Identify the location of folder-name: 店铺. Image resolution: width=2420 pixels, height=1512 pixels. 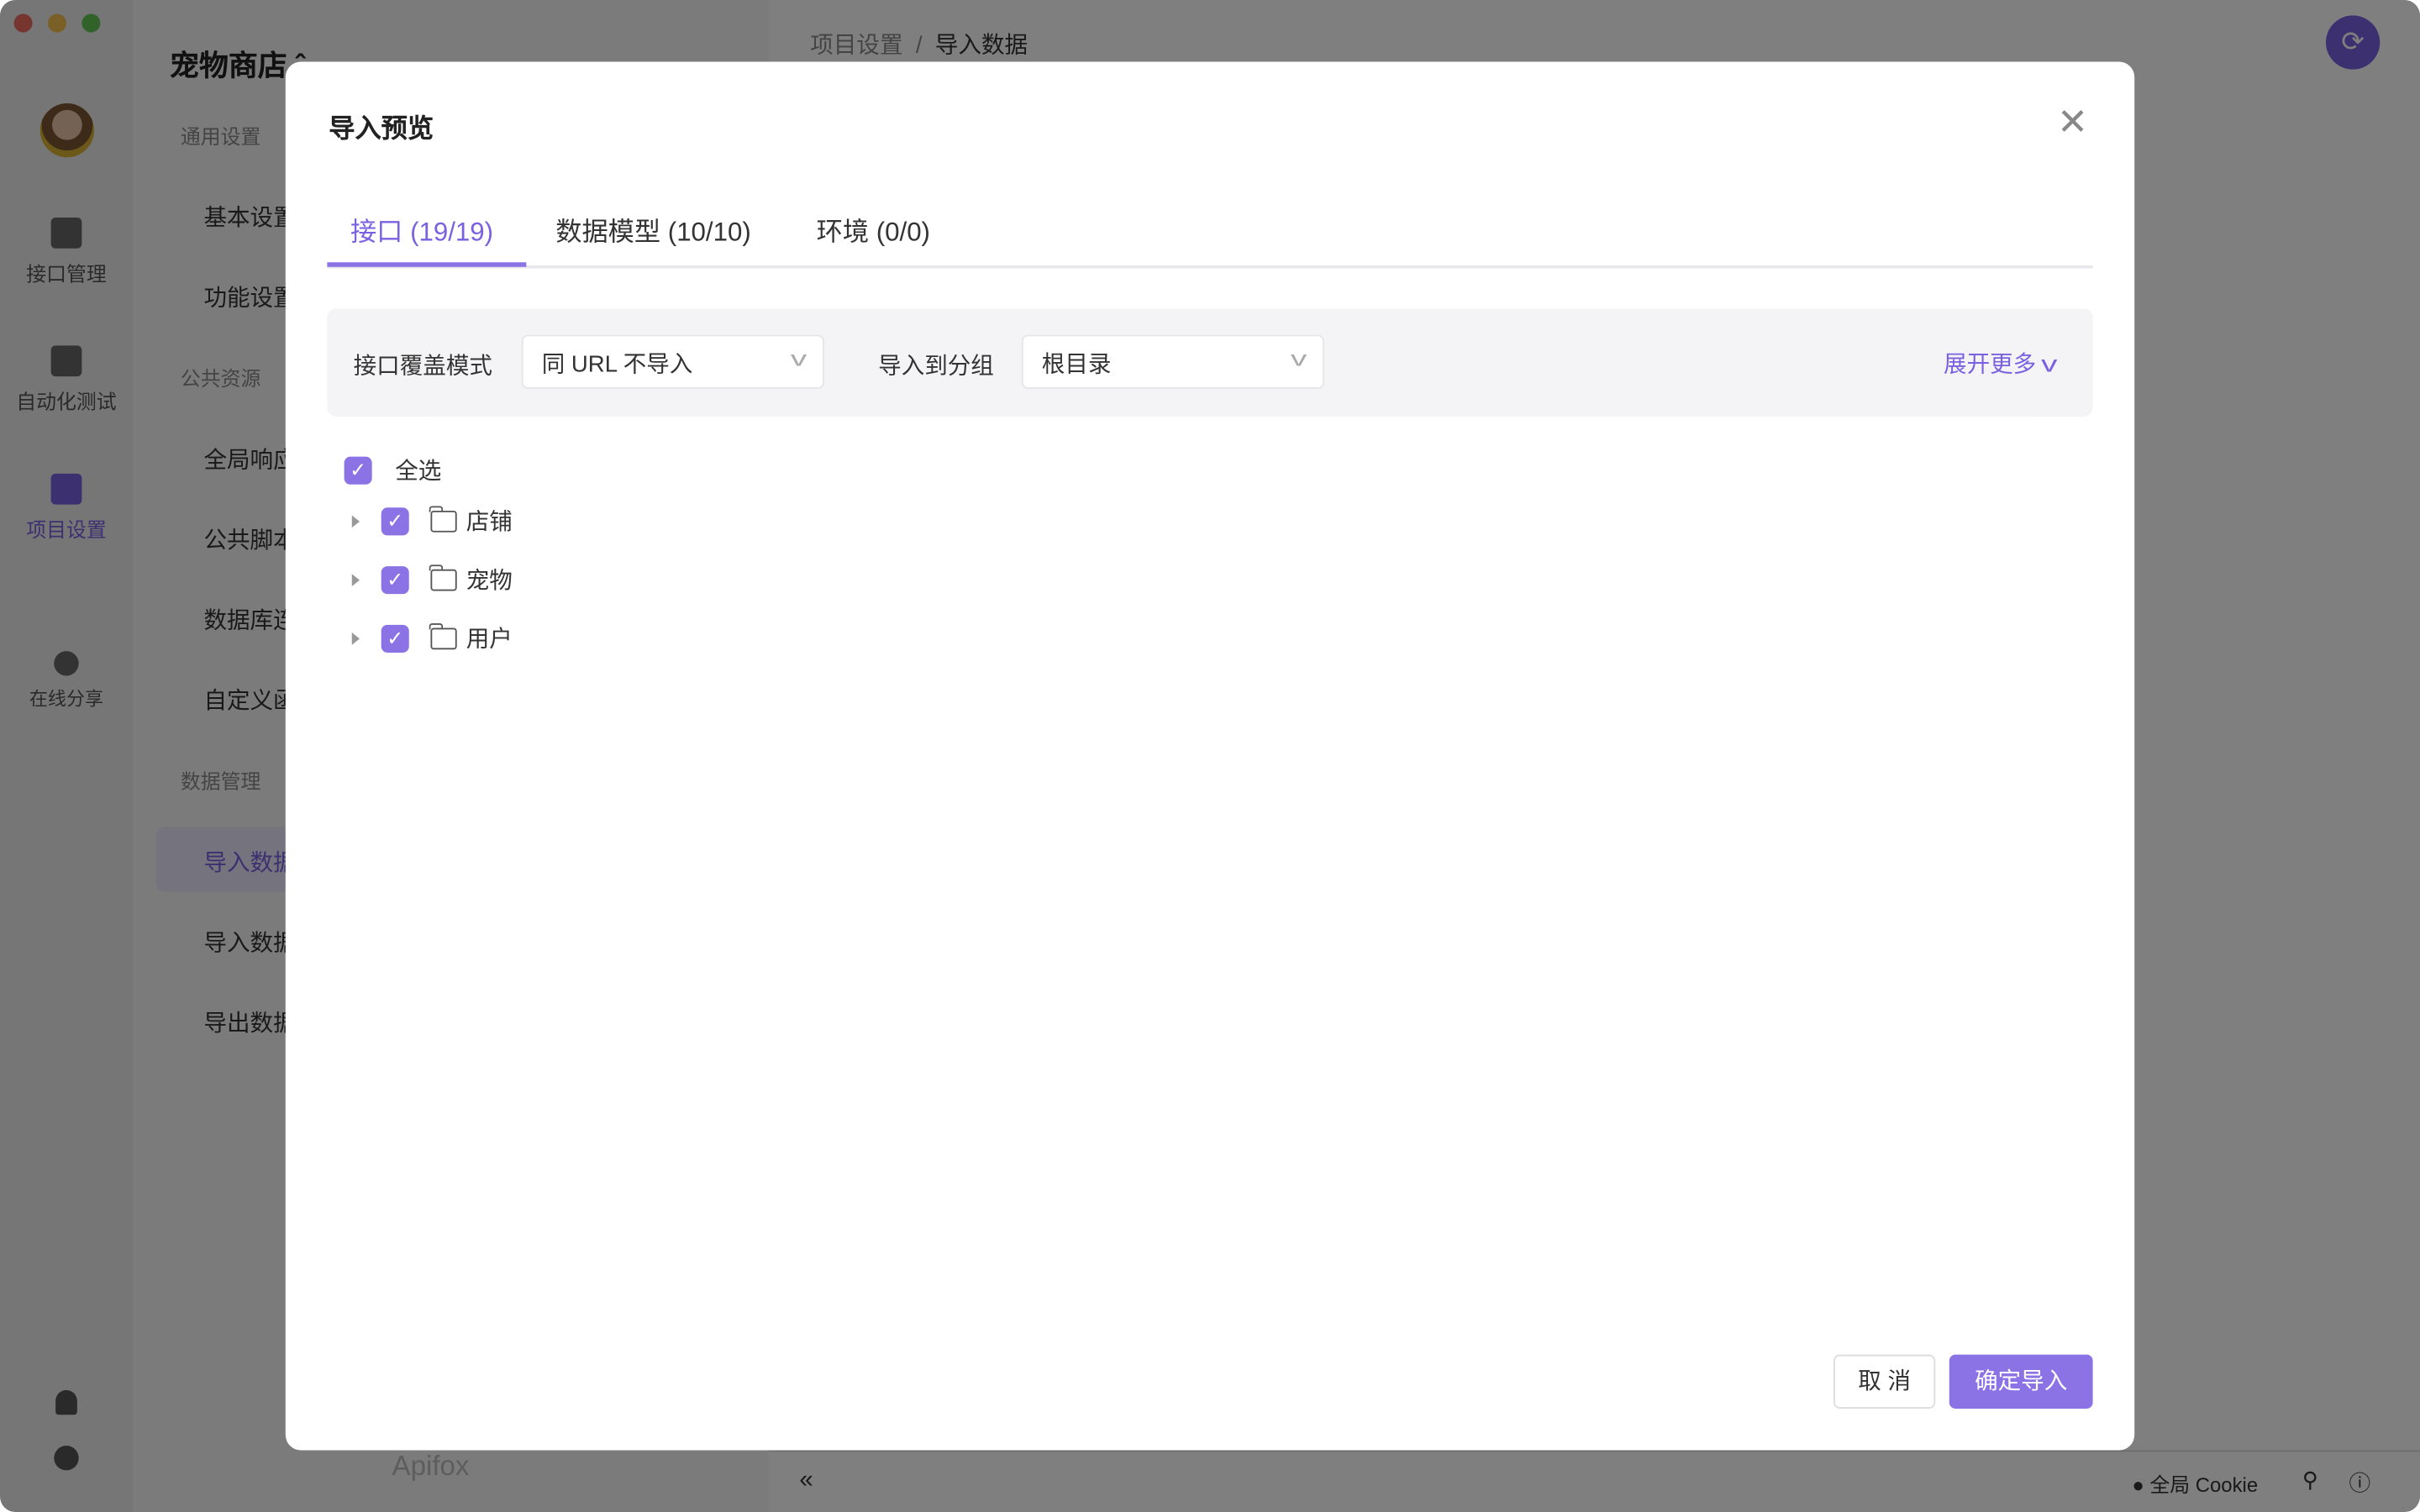
(490, 522).